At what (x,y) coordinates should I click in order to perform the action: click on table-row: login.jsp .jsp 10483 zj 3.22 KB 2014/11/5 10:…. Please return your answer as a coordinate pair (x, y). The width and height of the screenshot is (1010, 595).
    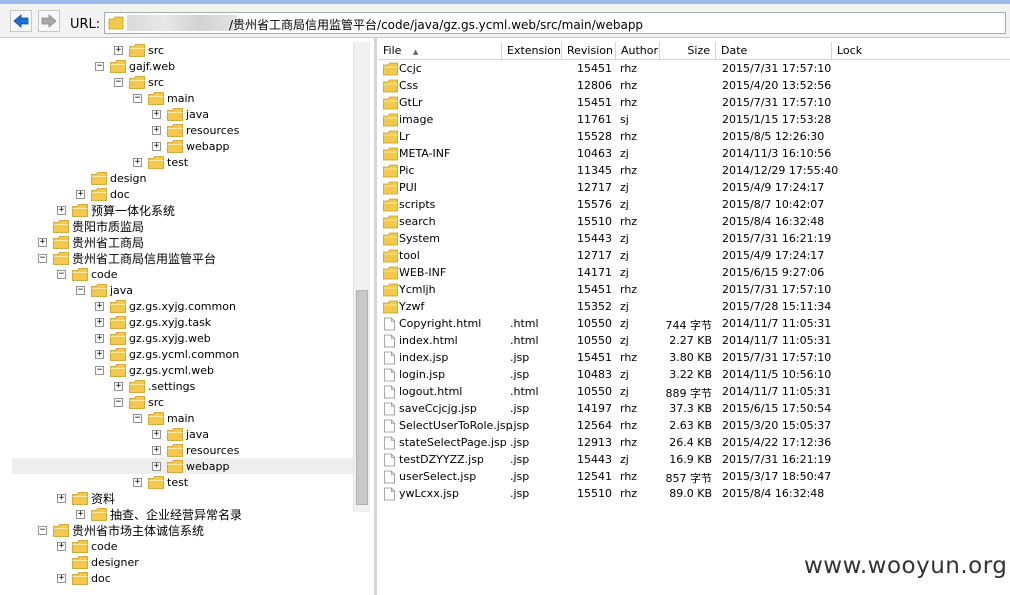
    Looking at the image, I should click on (694, 374).